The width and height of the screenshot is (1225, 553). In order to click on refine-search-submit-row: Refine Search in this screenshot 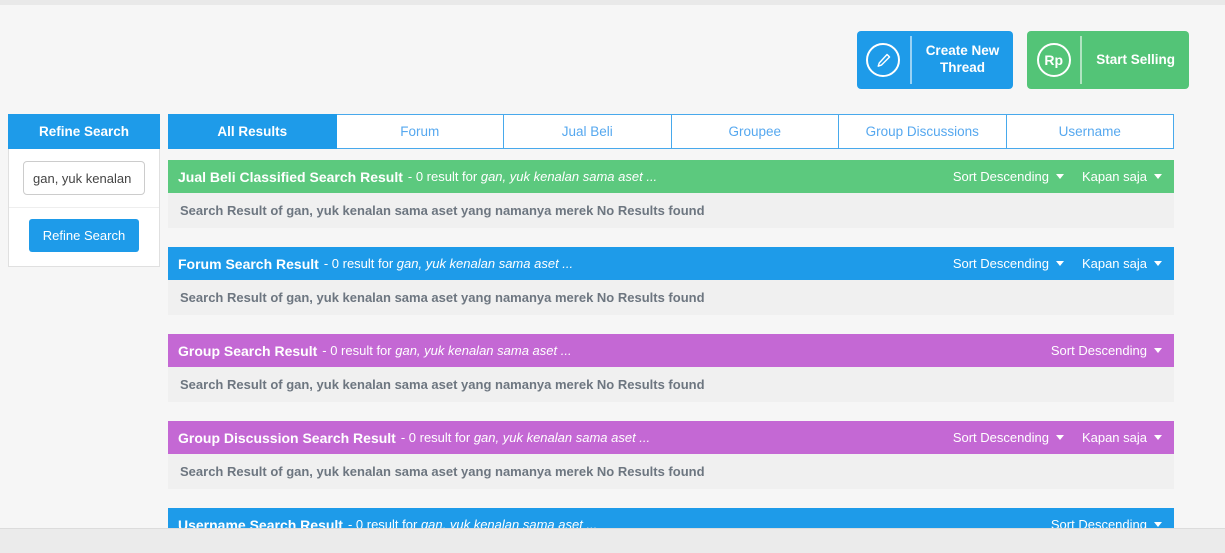, I will do `click(84, 237)`.